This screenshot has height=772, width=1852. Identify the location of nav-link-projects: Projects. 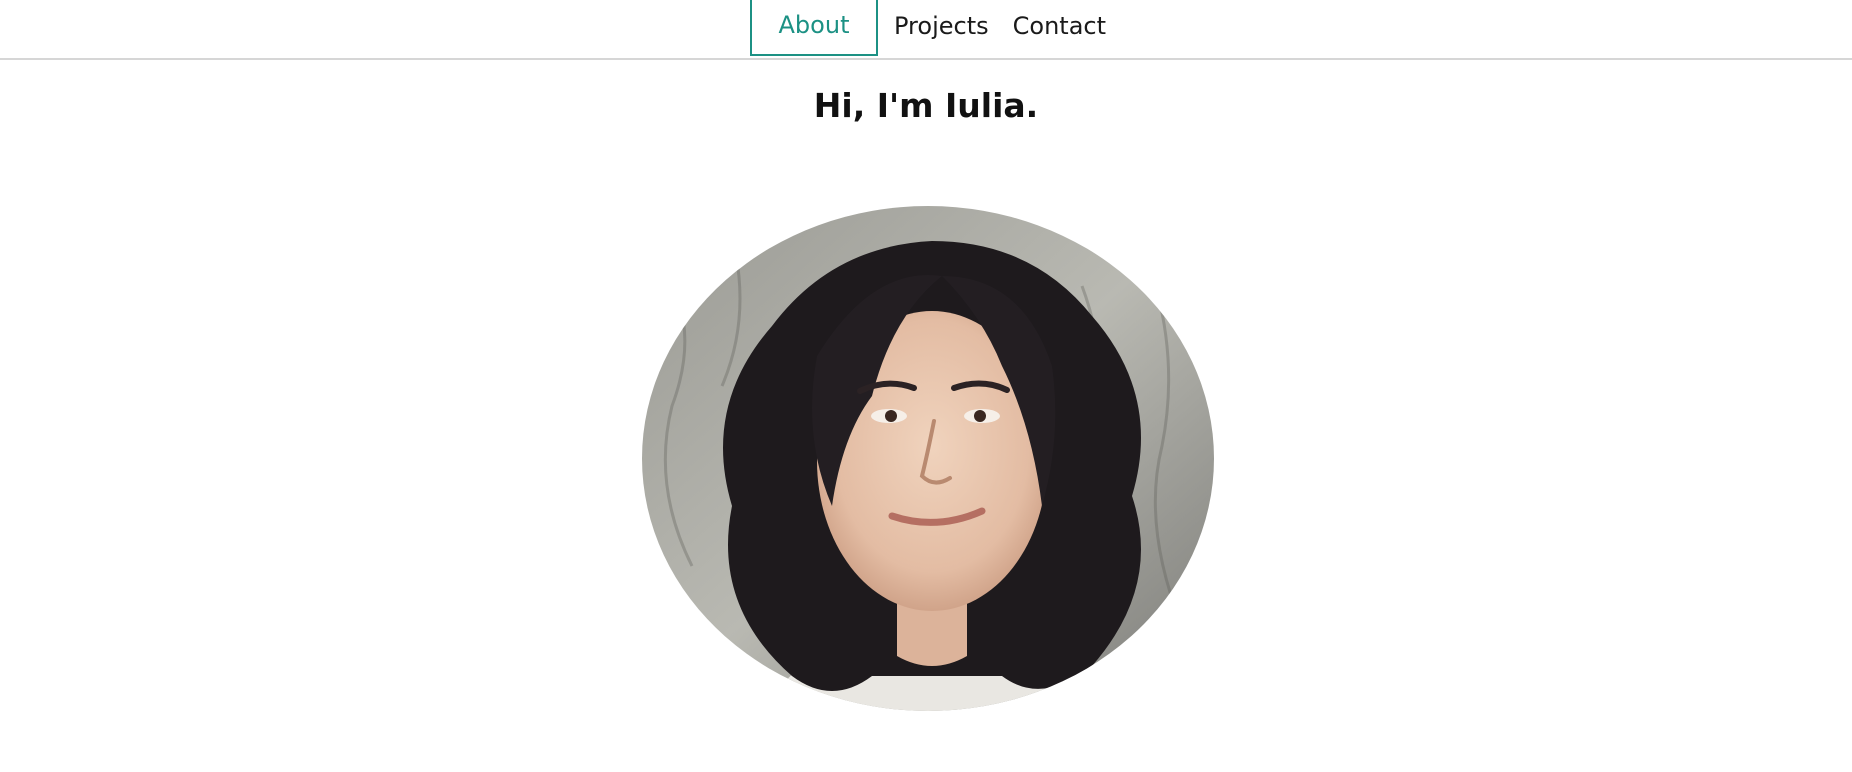
(941, 28).